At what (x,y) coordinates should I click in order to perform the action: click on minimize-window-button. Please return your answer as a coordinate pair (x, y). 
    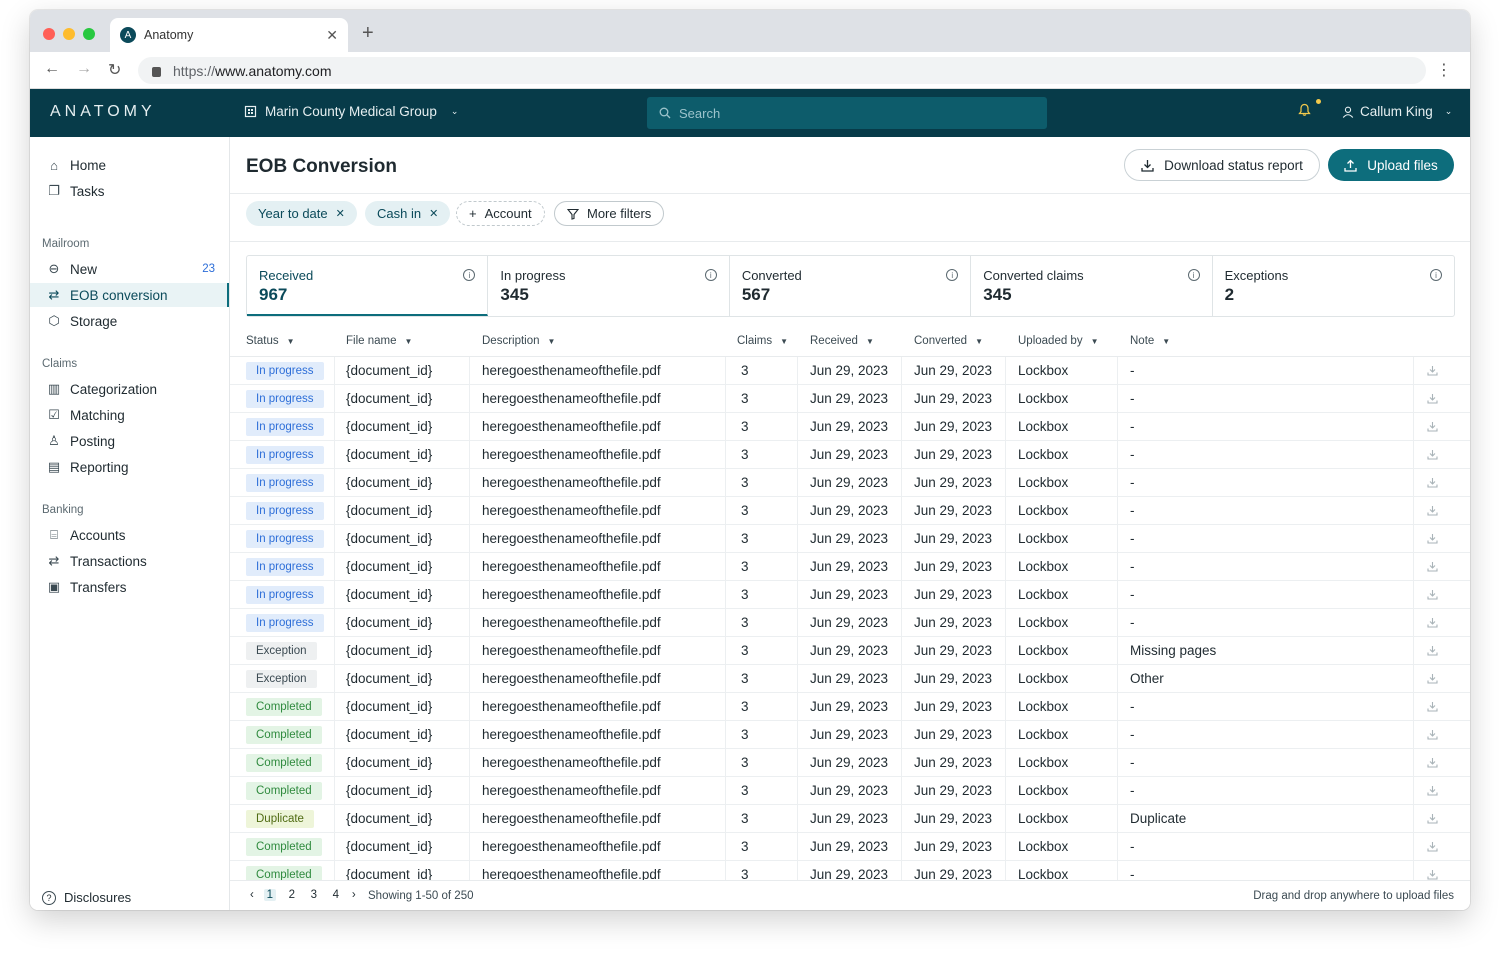
    Looking at the image, I should click on (69, 34).